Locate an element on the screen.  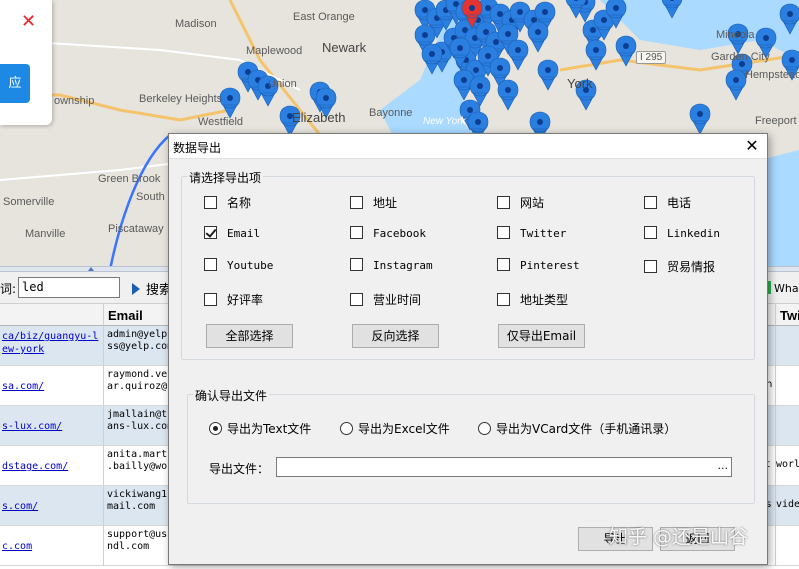
checkbox-email: Email is located at coordinates (232, 234).